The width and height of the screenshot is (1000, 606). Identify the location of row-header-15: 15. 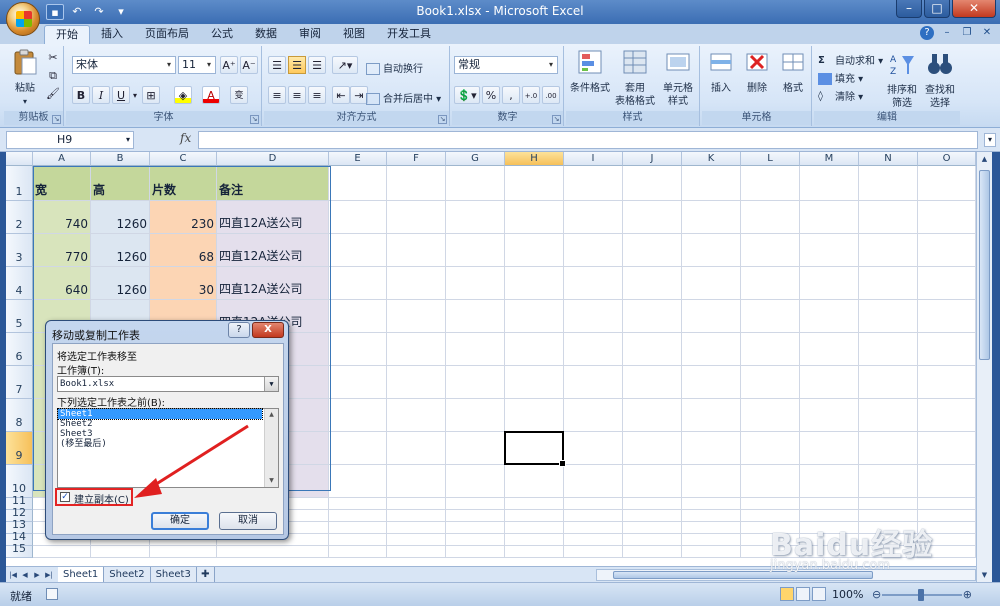
(19, 550).